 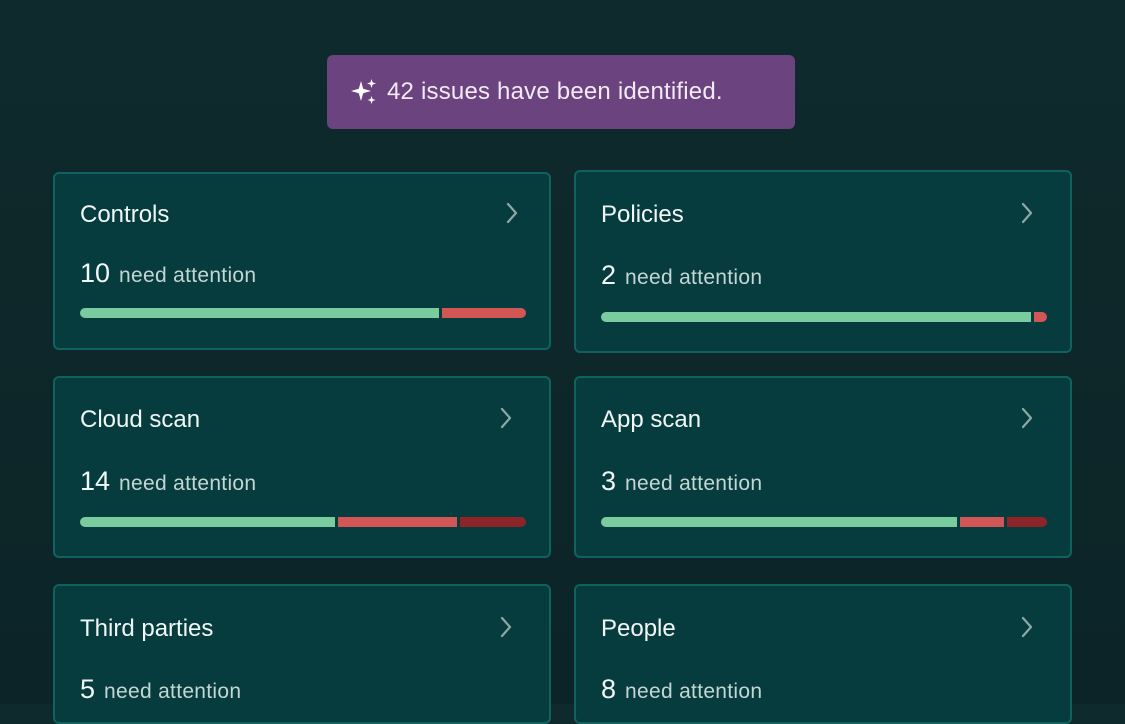 I want to click on card-people: People 8 need attention, so click(x=823, y=654).